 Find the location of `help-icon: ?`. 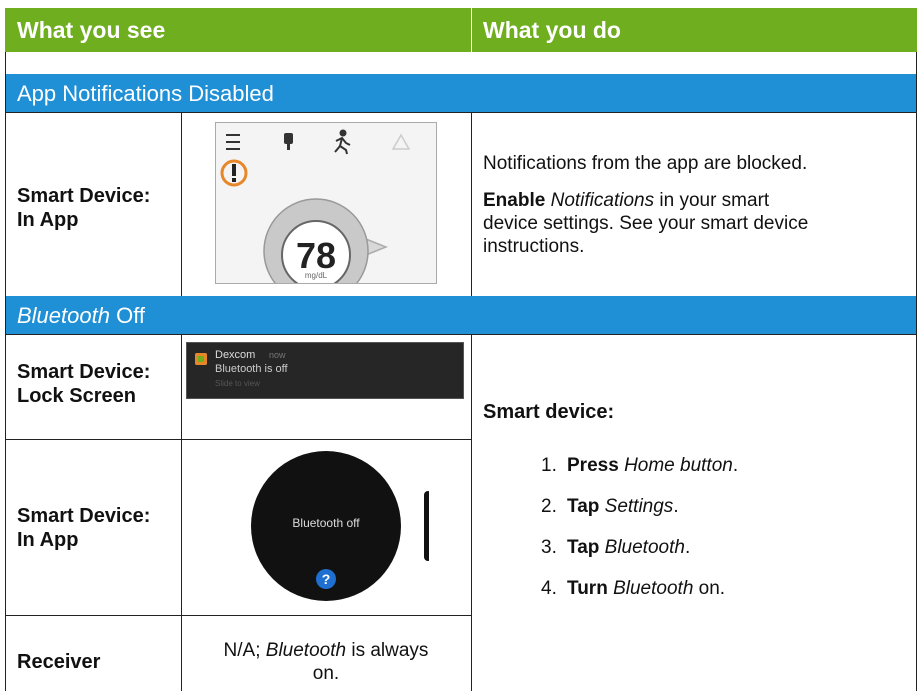

help-icon: ? is located at coordinates (326, 579).